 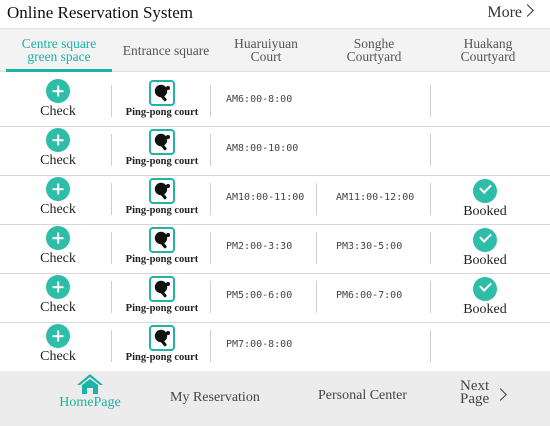 What do you see at coordinates (369, 295) in the screenshot?
I see `time-slot: PM6:00-7:00` at bounding box center [369, 295].